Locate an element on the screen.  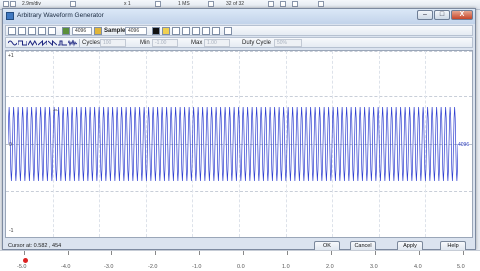
axis-tick-label: 2.0 is located at coordinates (330, 267).